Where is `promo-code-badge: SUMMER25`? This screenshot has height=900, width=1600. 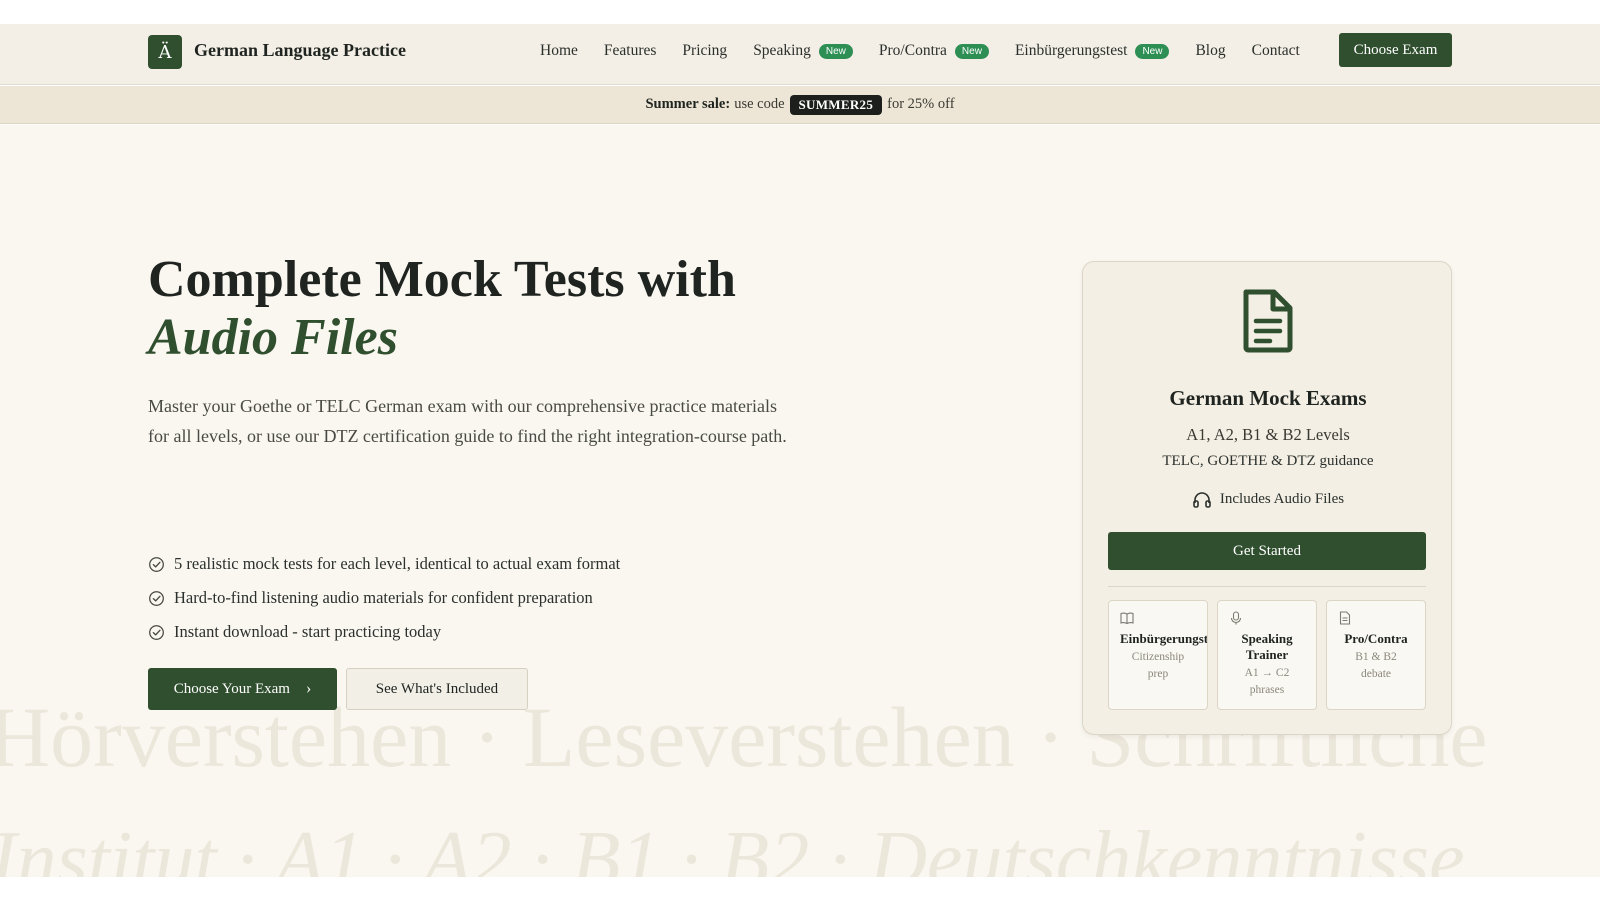
promo-code-badge: SUMMER25 is located at coordinates (836, 104).